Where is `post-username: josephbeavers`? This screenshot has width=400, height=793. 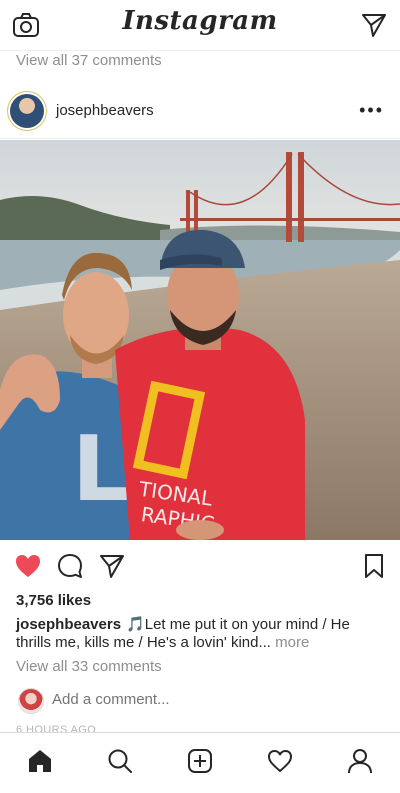
post-username: josephbeavers is located at coordinates (105, 110).